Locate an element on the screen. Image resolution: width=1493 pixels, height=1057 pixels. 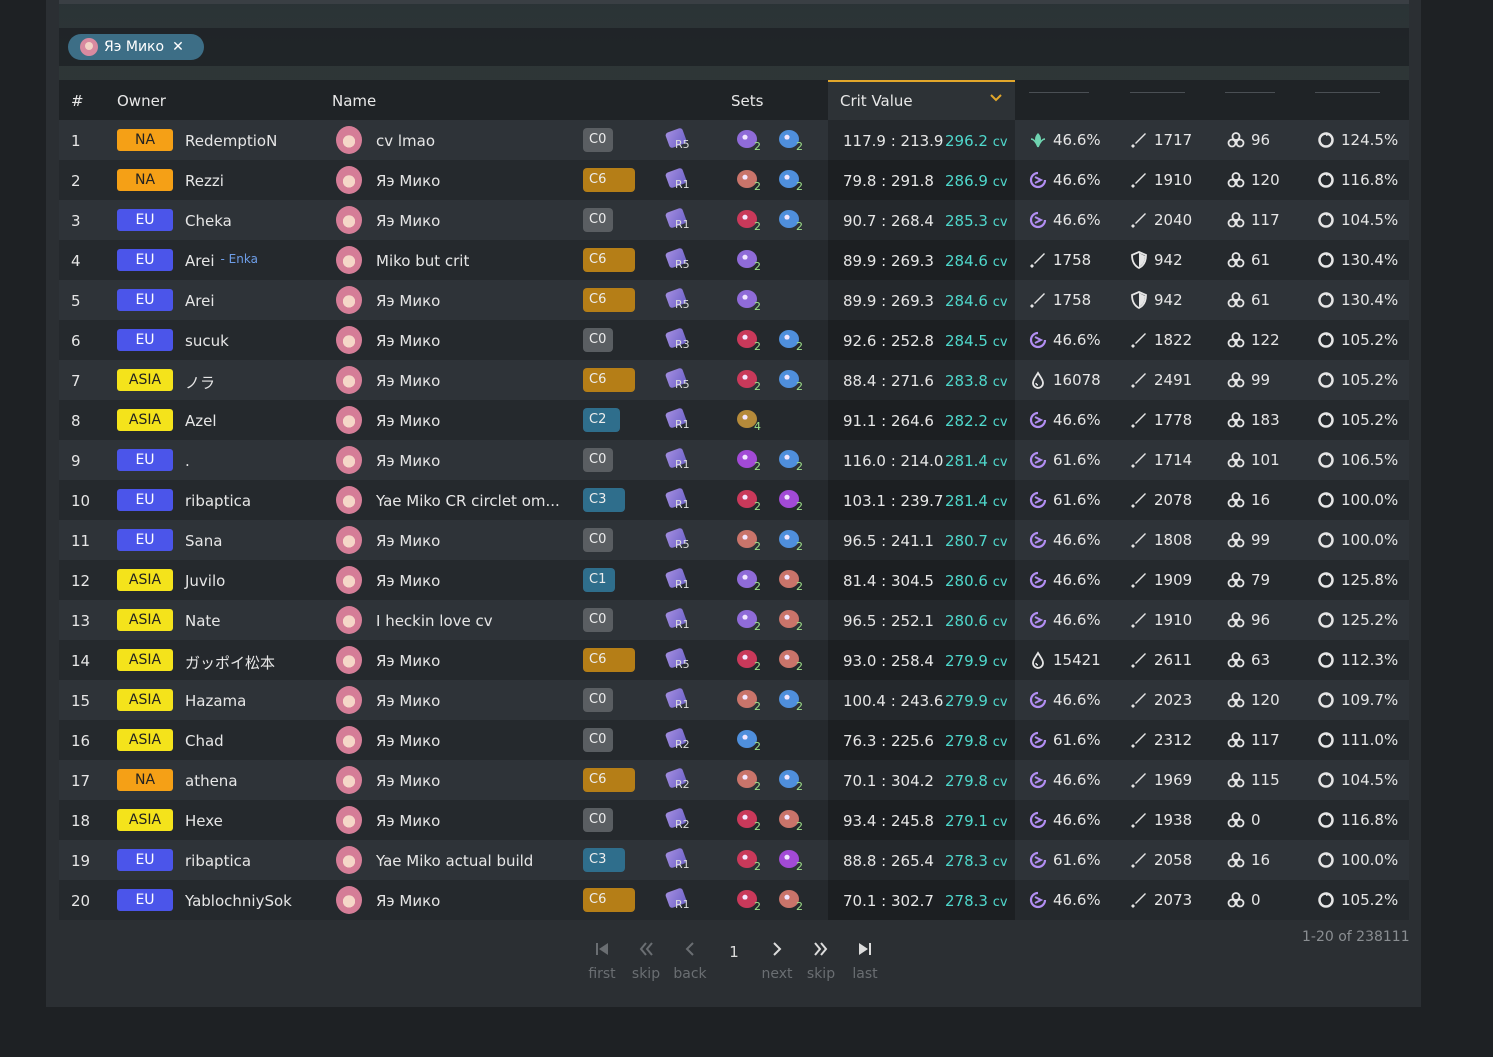
build-name: cv lmao is located at coordinates (405, 141).